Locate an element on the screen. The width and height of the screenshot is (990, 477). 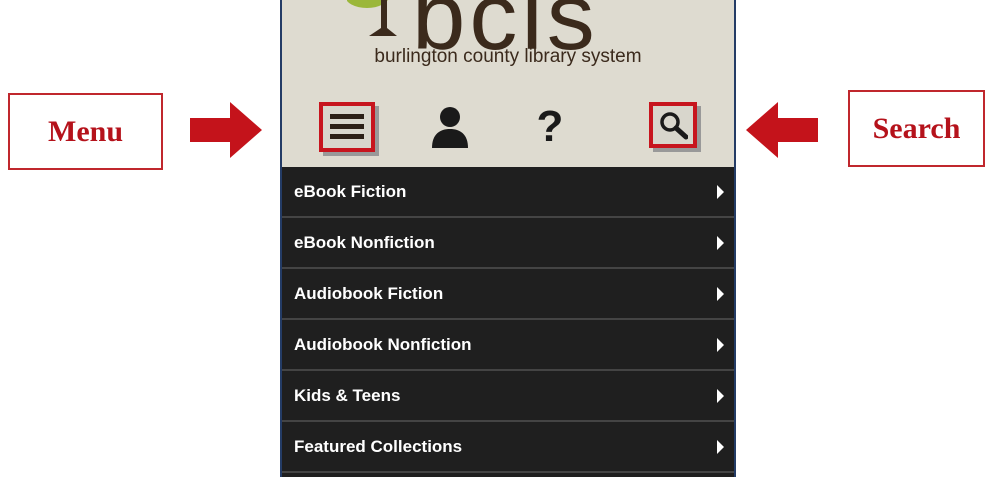
search-callout-label: Search is located at coordinates (916, 128).